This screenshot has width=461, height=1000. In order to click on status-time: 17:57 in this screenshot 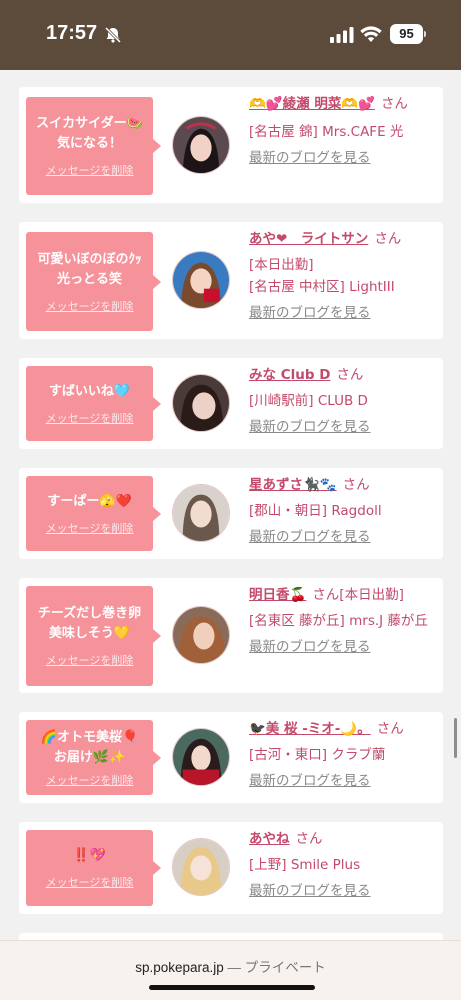, I will do `click(72, 33)`.